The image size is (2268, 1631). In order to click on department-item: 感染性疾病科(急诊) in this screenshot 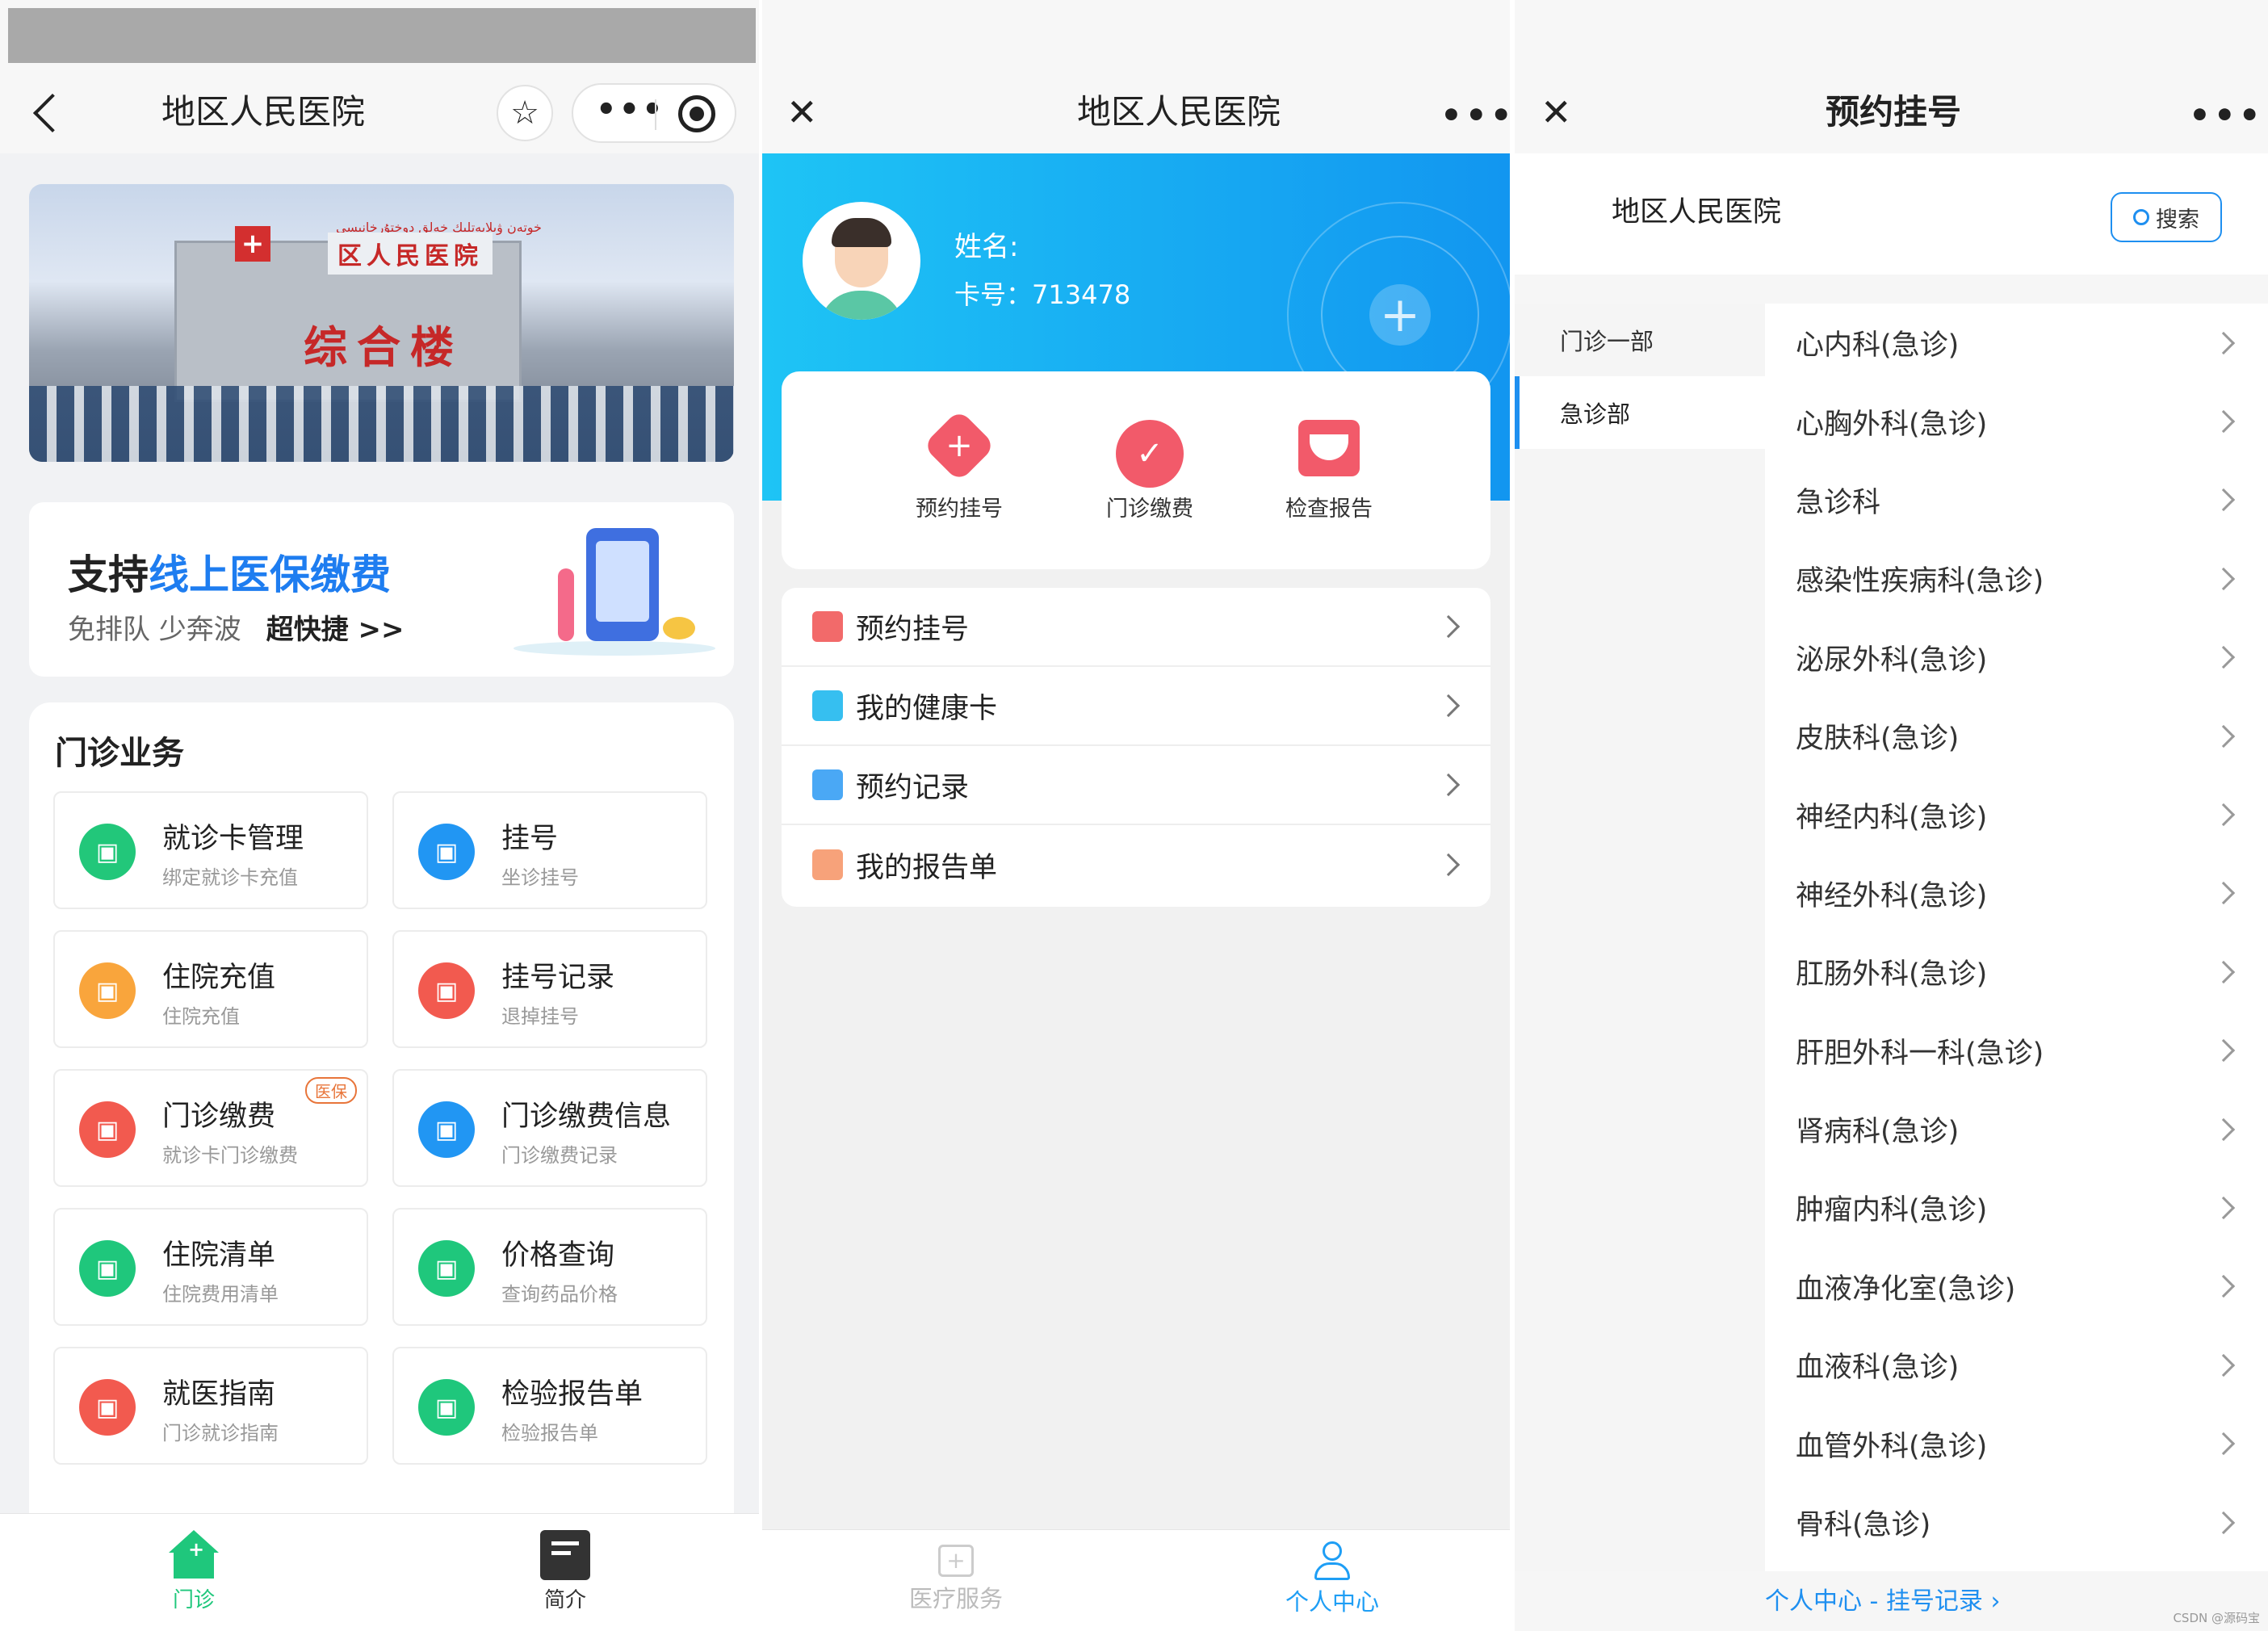, I will do `click(2017, 579)`.